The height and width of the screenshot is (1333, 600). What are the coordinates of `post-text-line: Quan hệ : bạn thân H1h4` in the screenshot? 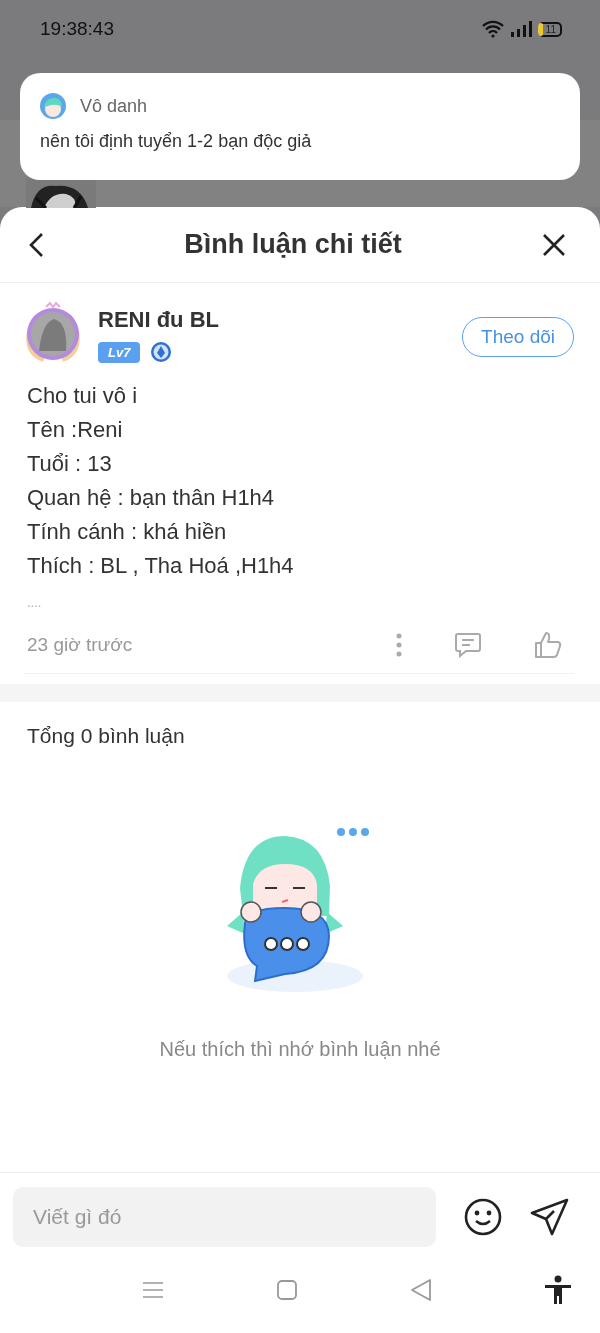 It's located at (151, 498).